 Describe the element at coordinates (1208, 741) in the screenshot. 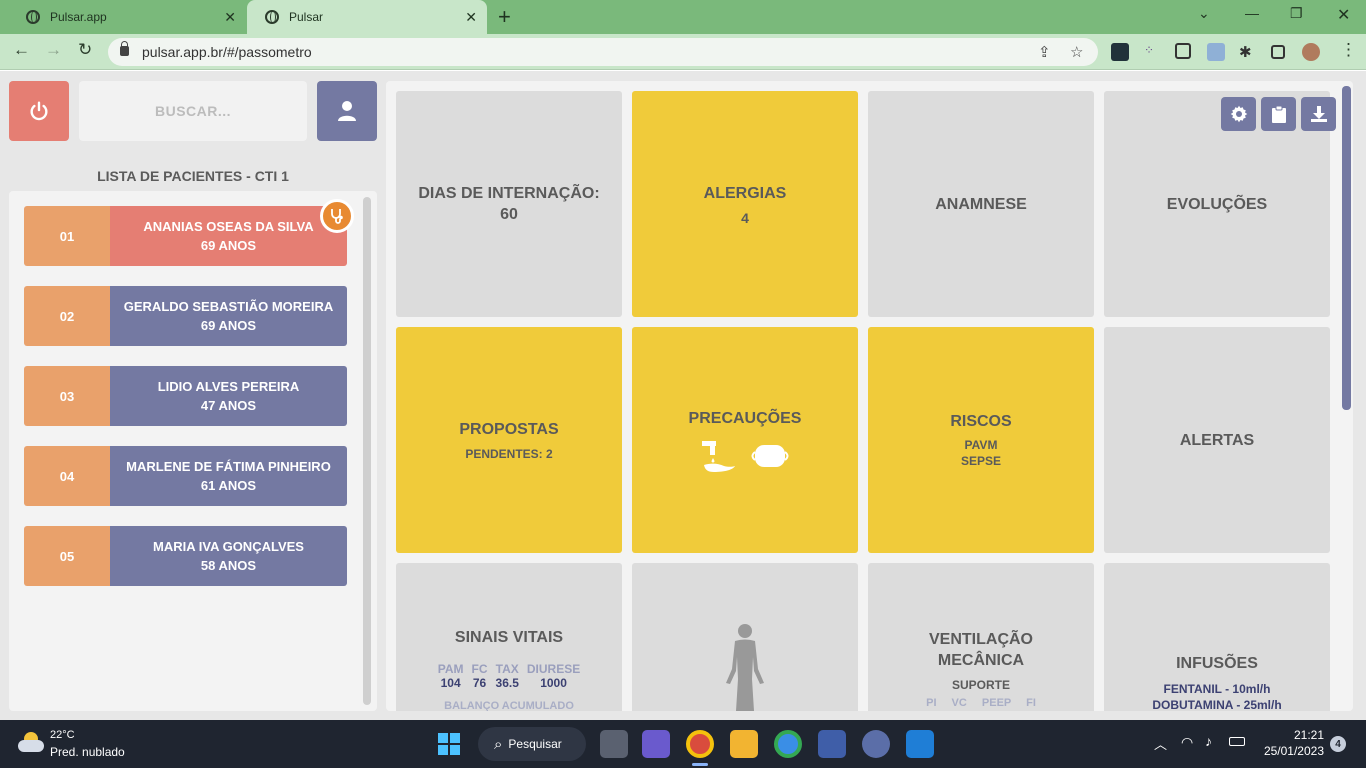

I see `volume-icon: ♪` at that location.